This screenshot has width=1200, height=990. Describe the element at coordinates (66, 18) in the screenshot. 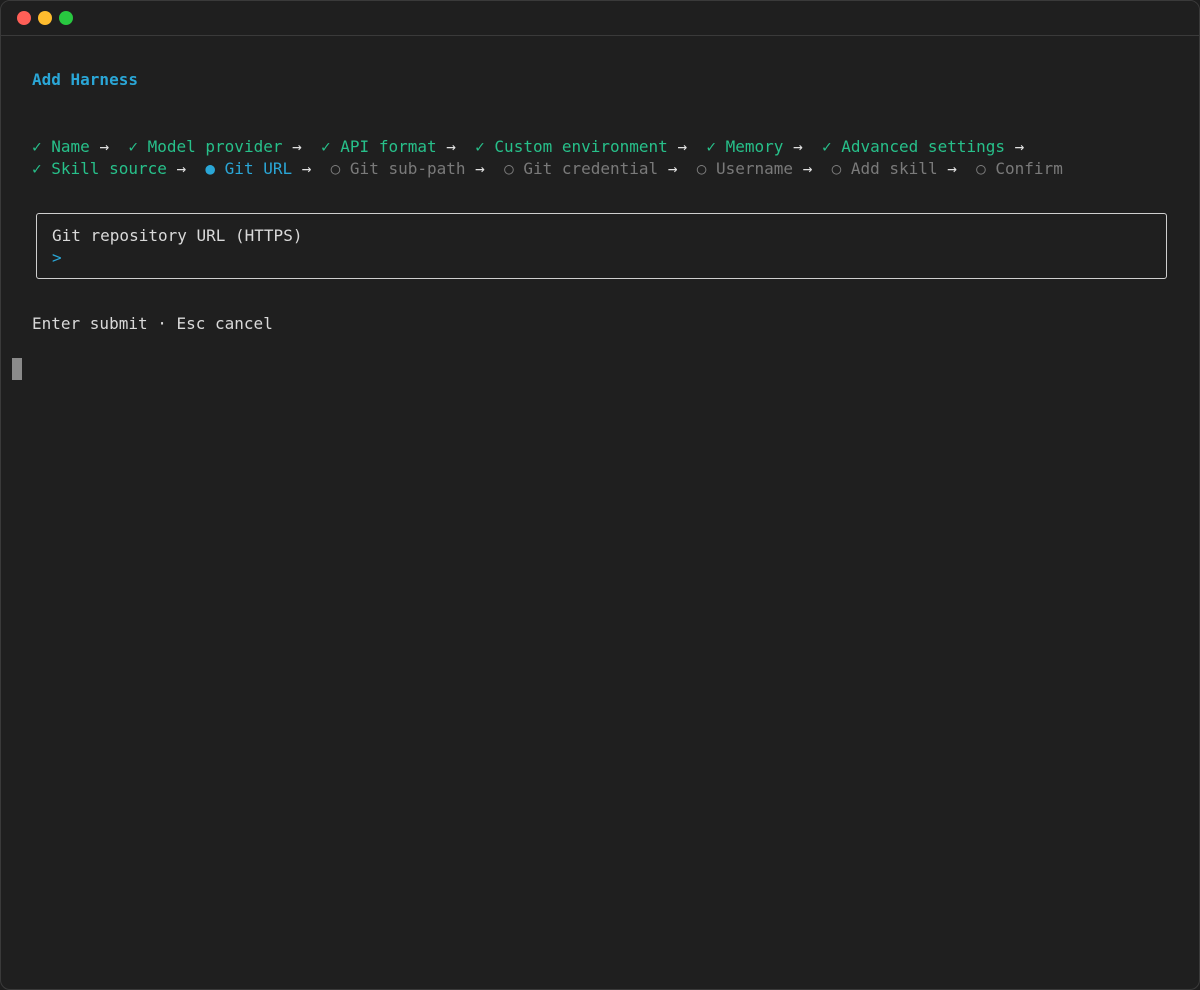

I see `maximize-window-button` at that location.